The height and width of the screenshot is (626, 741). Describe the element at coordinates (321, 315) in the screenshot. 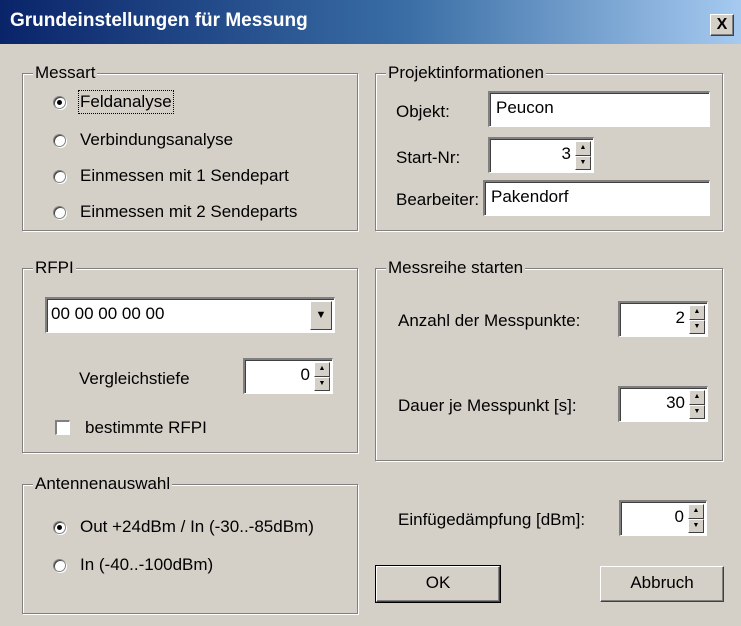

I see `chevron-down-icon: ▼` at that location.